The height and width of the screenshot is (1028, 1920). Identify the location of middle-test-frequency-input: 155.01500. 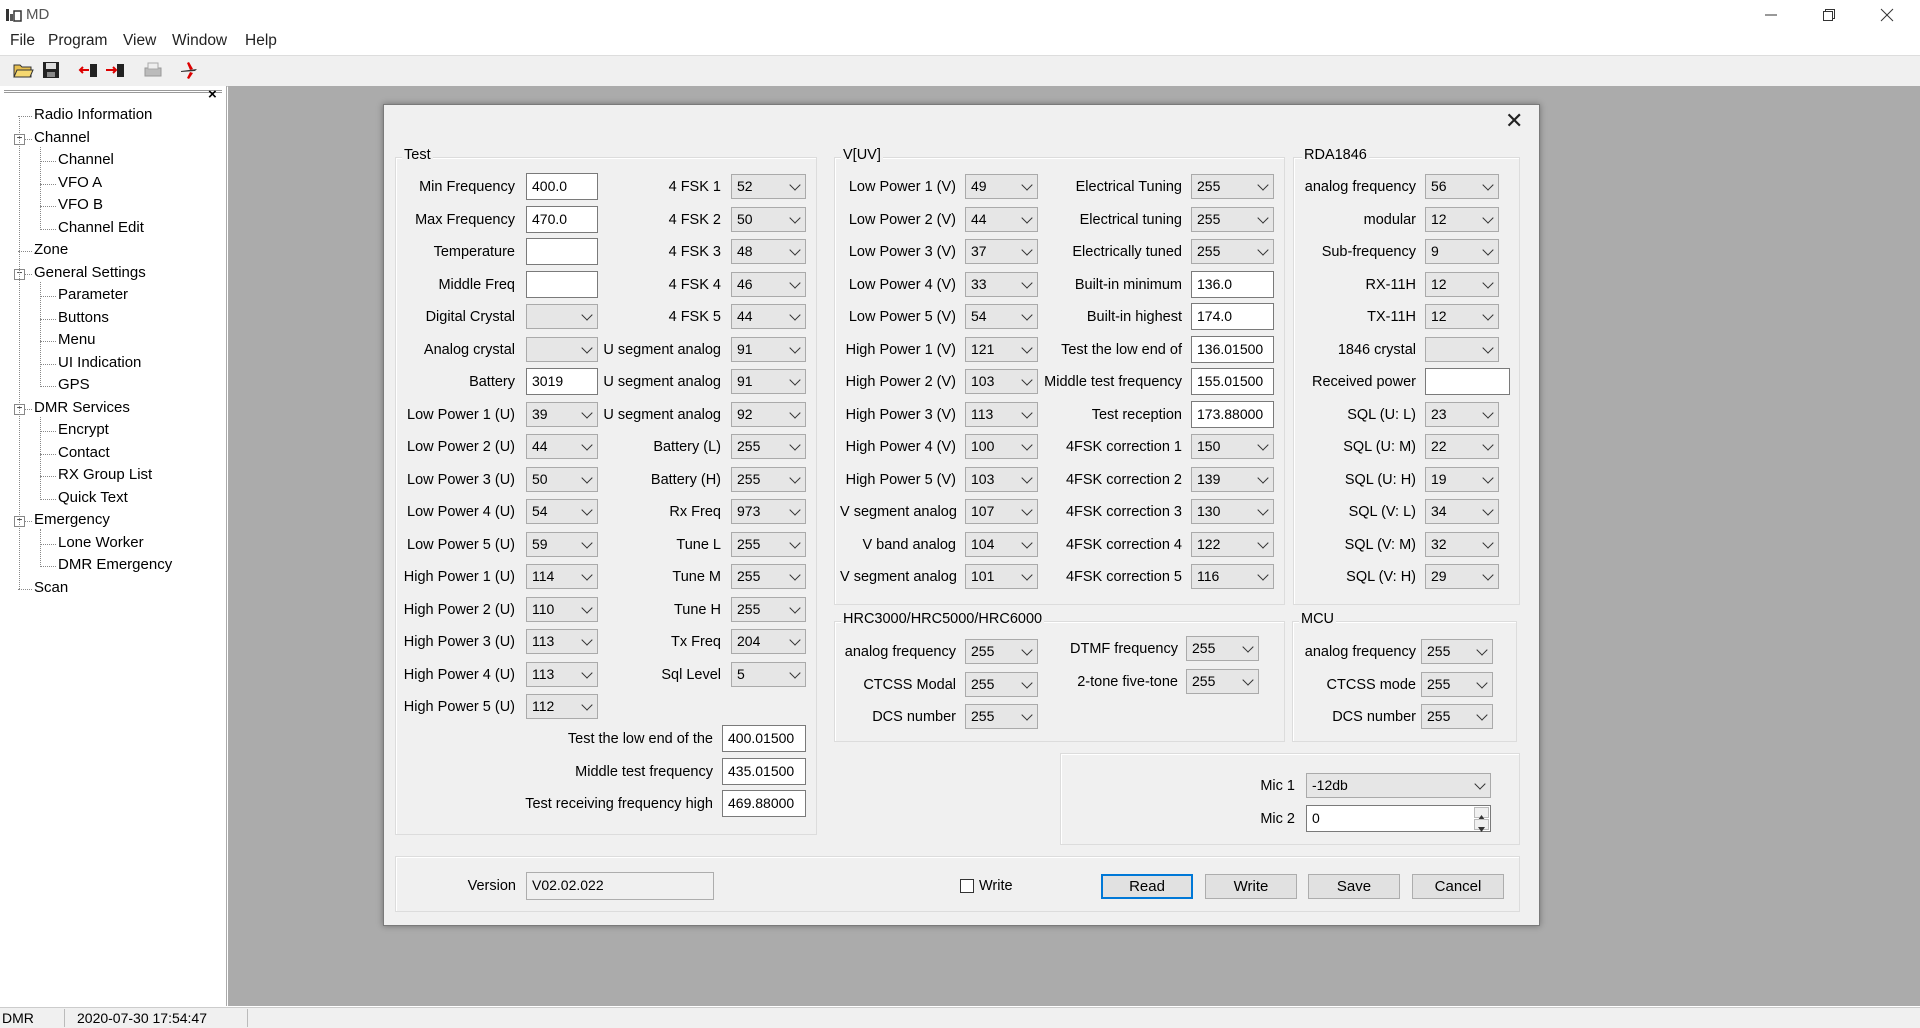
(1232, 381).